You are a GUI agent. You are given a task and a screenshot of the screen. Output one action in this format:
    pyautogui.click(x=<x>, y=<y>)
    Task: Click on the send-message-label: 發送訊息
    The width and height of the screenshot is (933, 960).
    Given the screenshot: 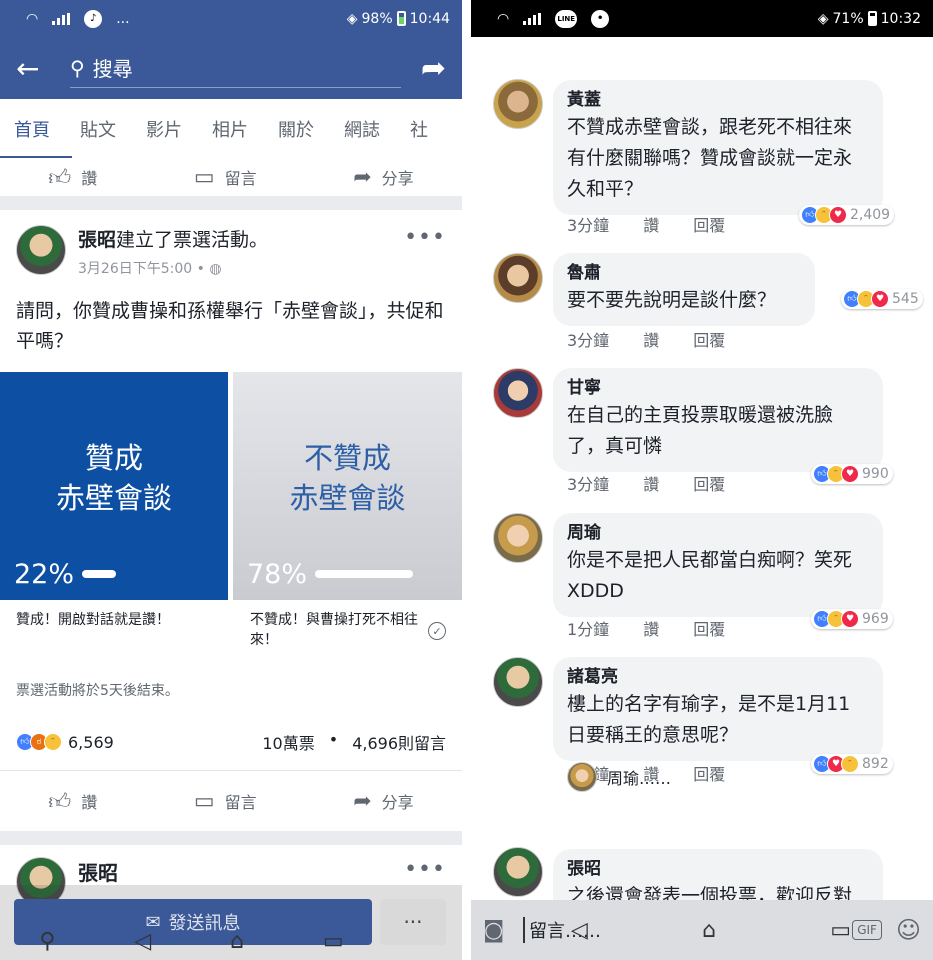 What is the action you would take?
    pyautogui.click(x=204, y=923)
    